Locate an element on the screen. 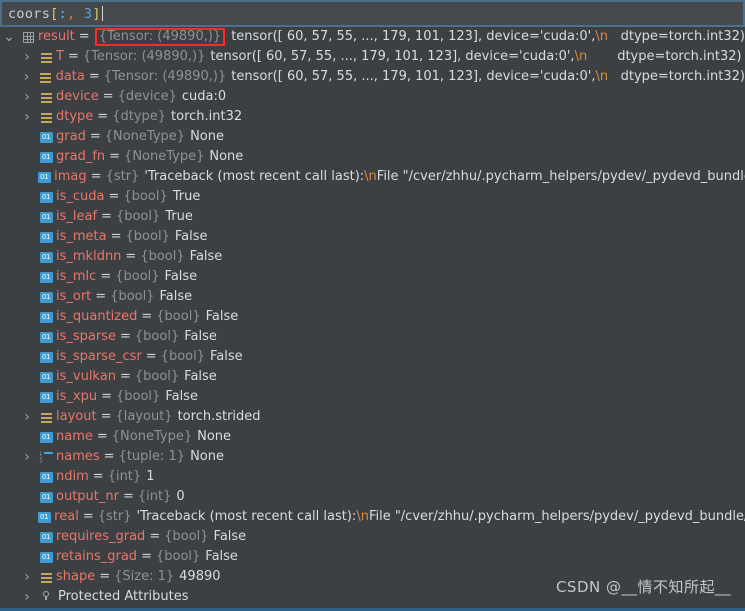 The image size is (745, 611). tree-row: 01 grad = {NoneType} None is located at coordinates (372, 137).